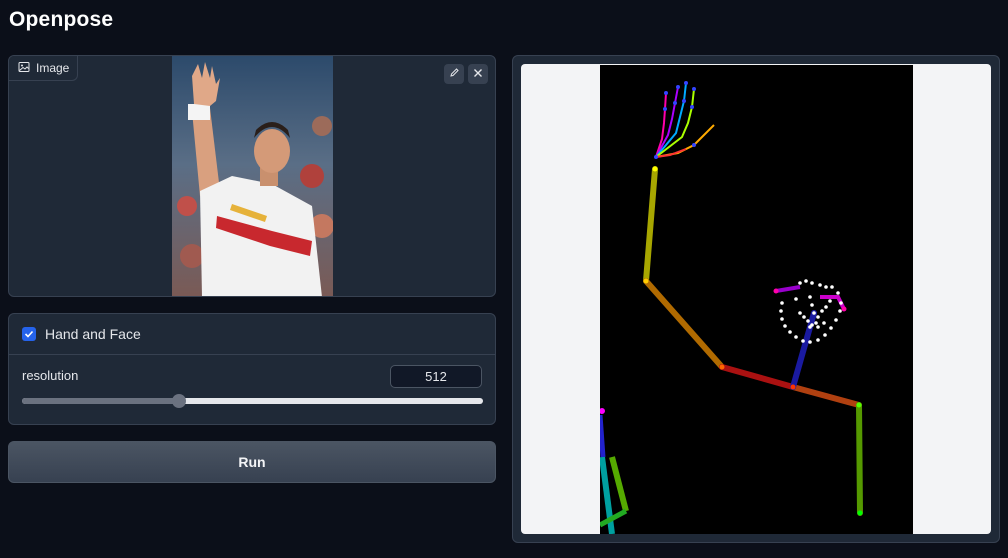 The height and width of the screenshot is (558, 1008). Describe the element at coordinates (93, 334) in the screenshot. I see `hand-face-label: Hand and Face` at that location.